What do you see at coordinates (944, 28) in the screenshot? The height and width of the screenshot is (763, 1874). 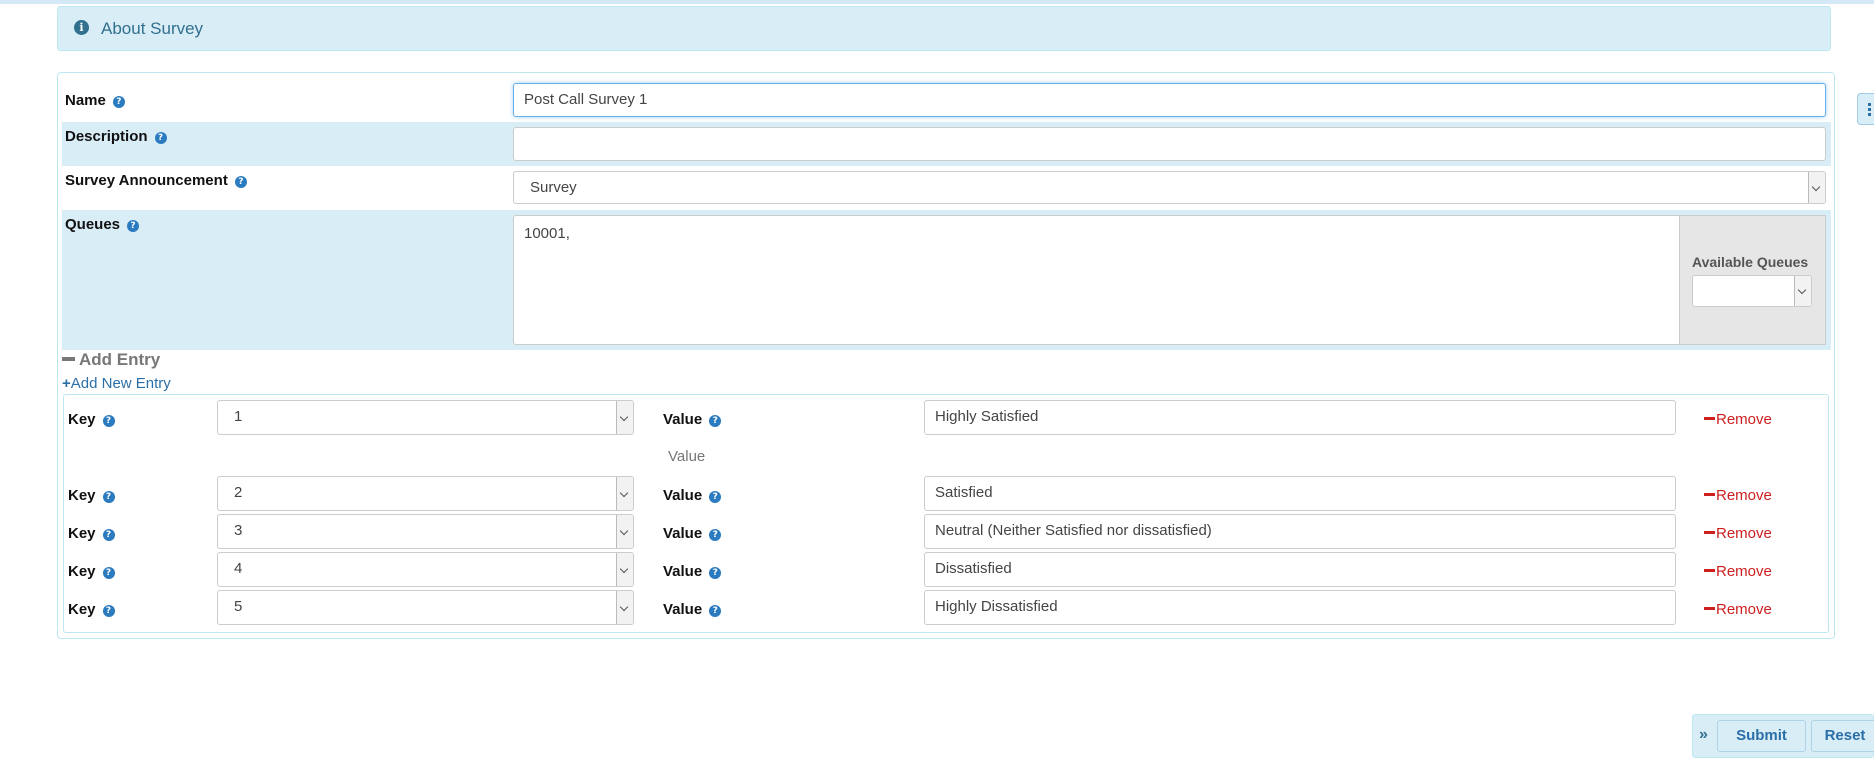 I see `about-survey-header: i About Survey` at bounding box center [944, 28].